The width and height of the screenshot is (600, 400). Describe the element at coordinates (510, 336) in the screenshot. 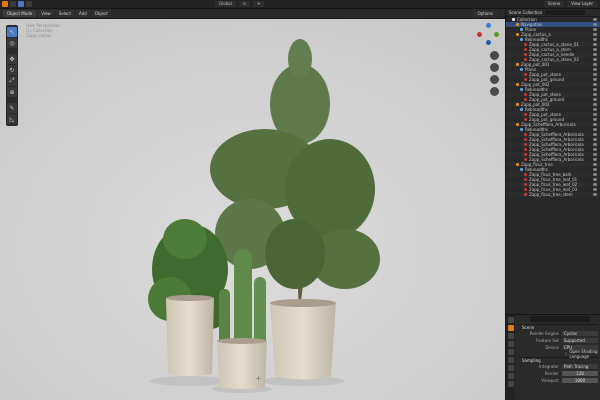

I see `output-tab-icon` at that location.